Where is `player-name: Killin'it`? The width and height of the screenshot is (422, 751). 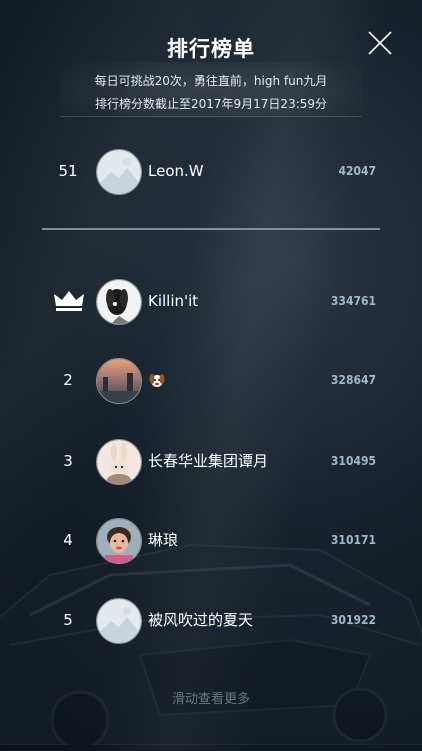 player-name: Killin'it is located at coordinates (173, 301).